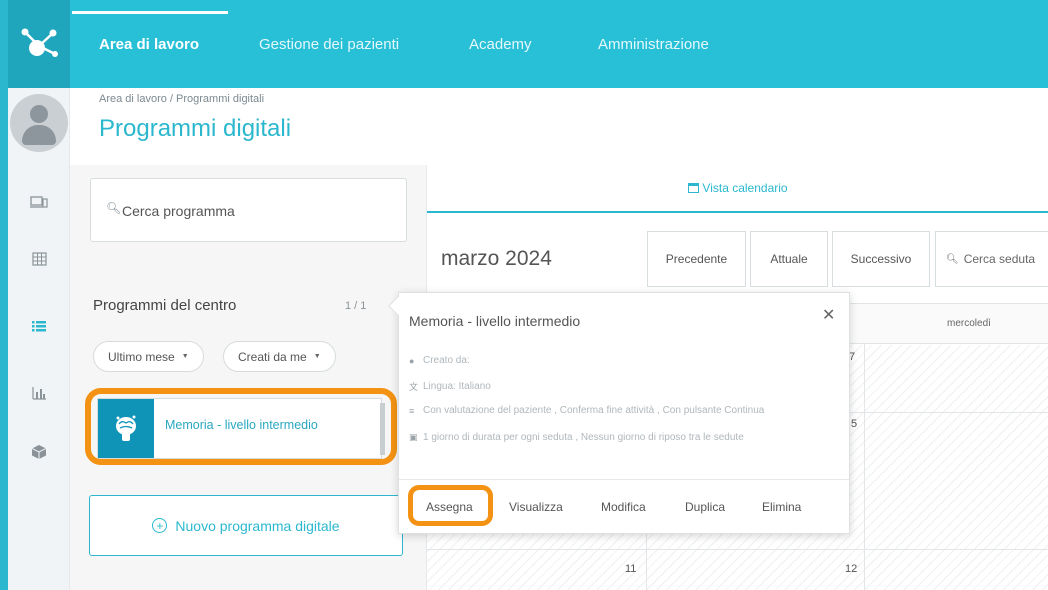 This screenshot has width=1048, height=590. Describe the element at coordinates (495, 321) in the screenshot. I see `popover-title: Memoria - livello intermedio` at that location.